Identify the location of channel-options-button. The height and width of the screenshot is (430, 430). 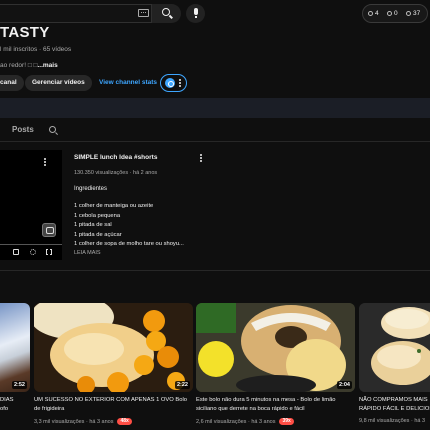
(173, 83).